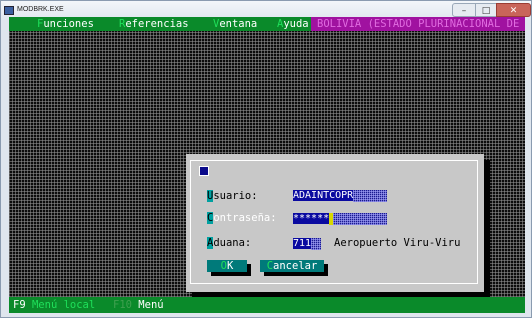  I want to click on menu-label: entana, so click(238, 24).